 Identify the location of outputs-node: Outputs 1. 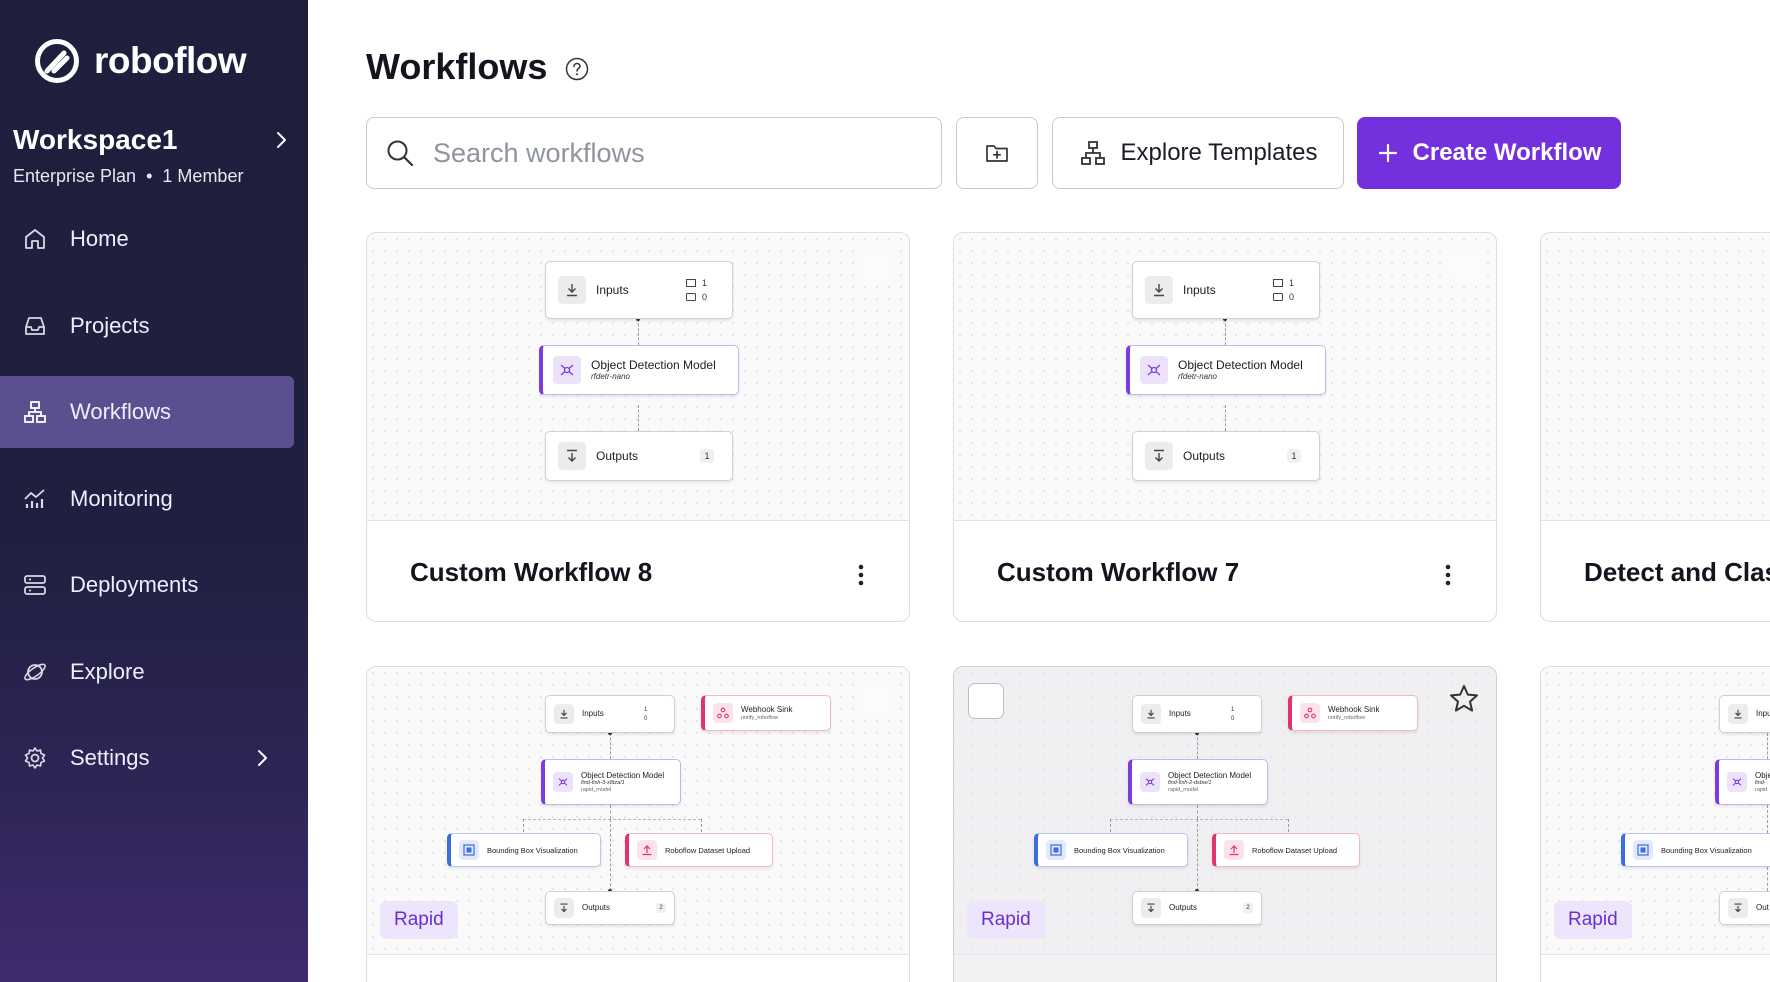
(1226, 456).